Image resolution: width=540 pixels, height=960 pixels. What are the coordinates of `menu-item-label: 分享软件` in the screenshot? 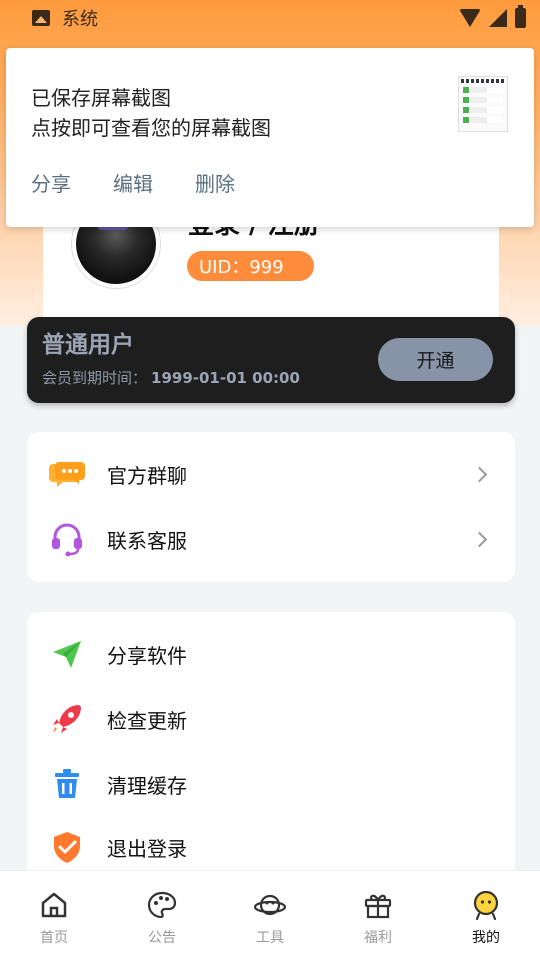 It's located at (147, 655).